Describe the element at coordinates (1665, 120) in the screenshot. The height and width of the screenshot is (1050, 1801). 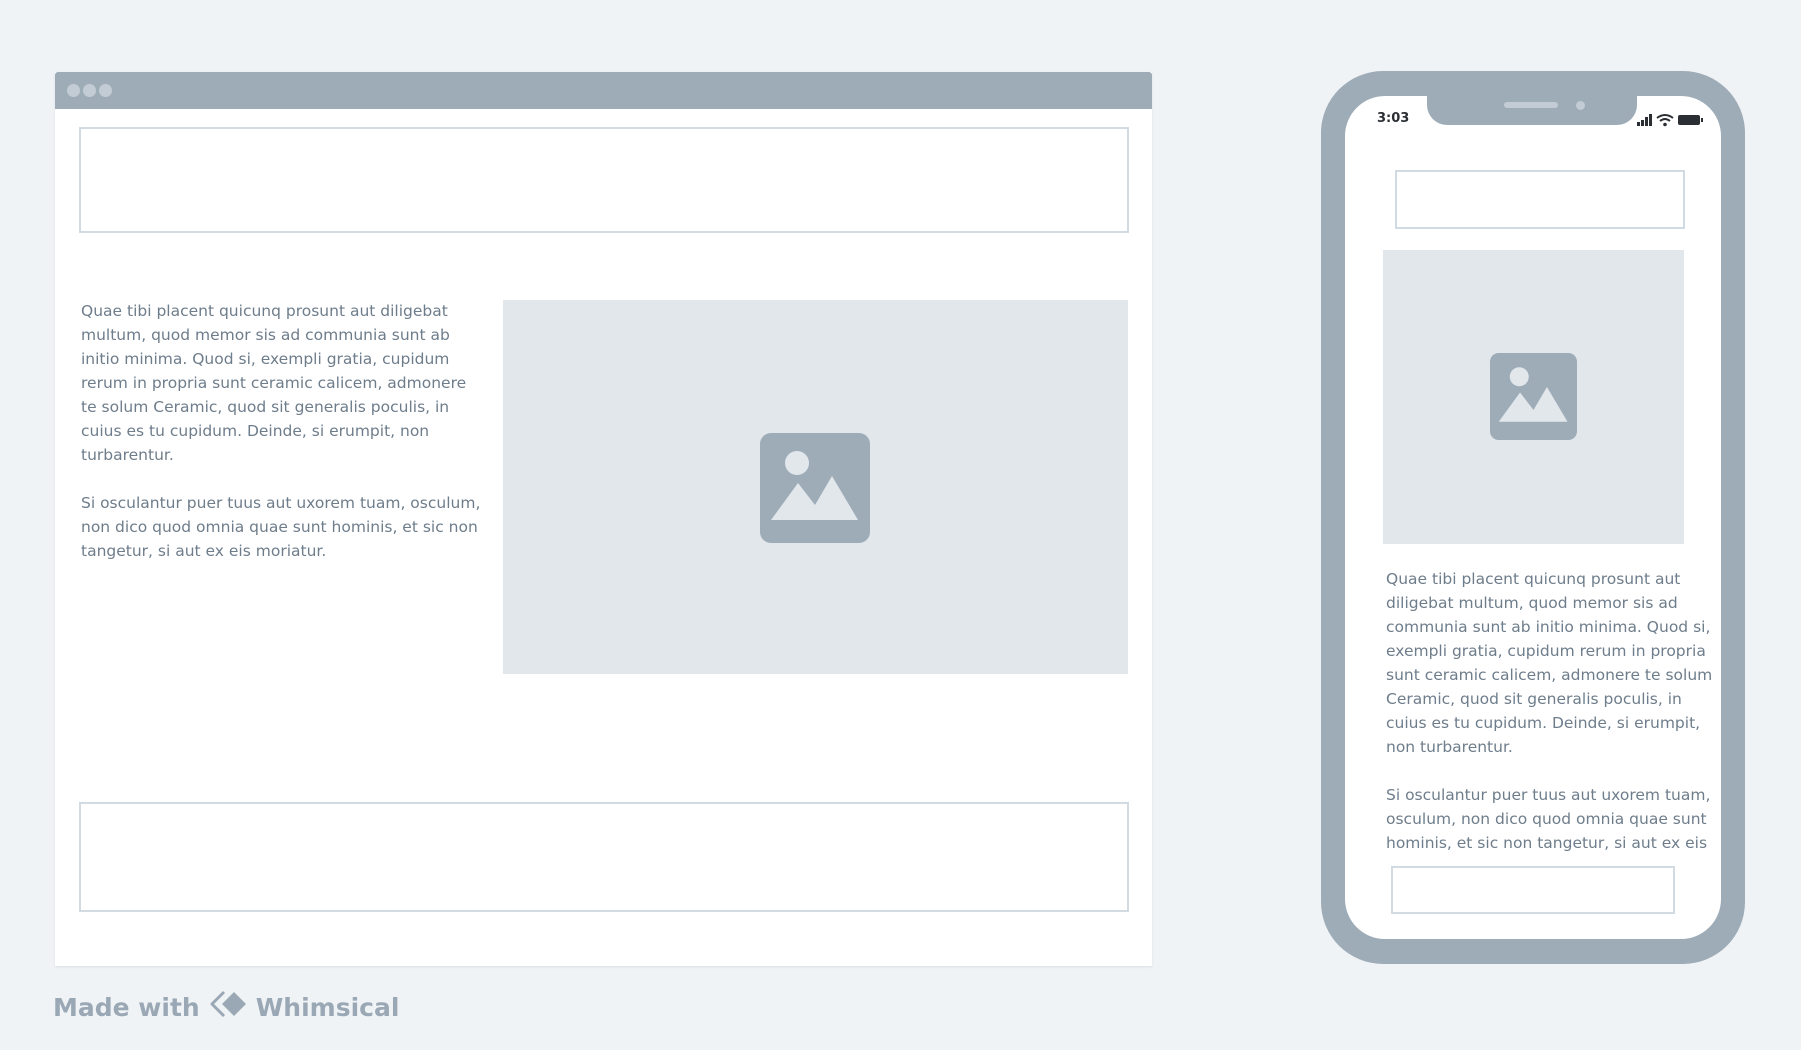
I see `wifi-icon` at that location.